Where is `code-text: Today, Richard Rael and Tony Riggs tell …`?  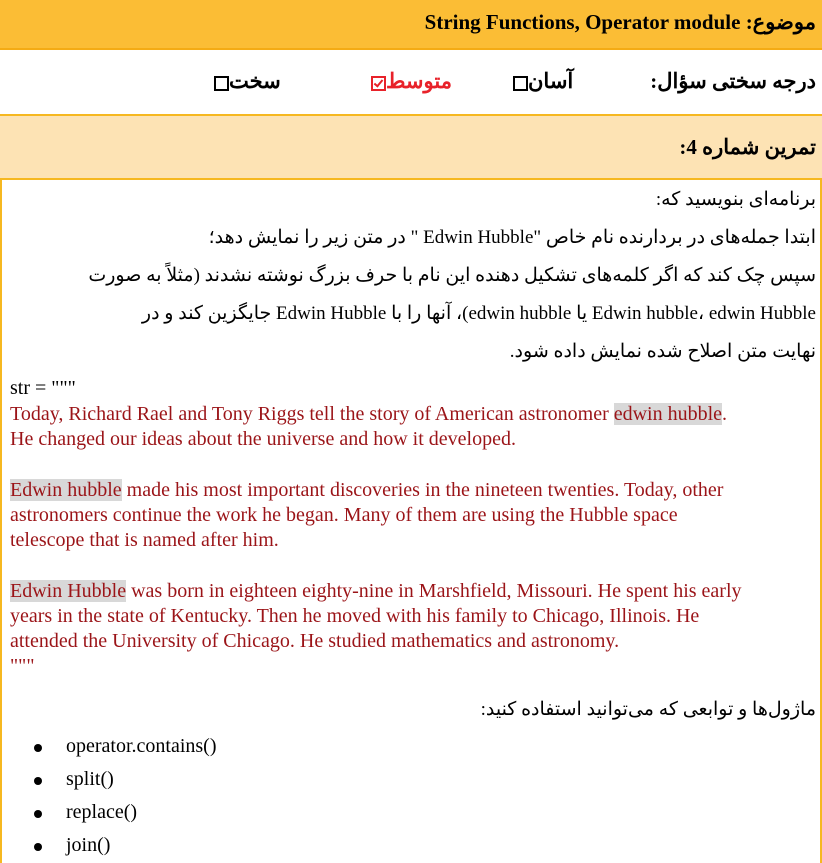
code-text: Today, Richard Rael and Tony Riggs tell … is located at coordinates (312, 414).